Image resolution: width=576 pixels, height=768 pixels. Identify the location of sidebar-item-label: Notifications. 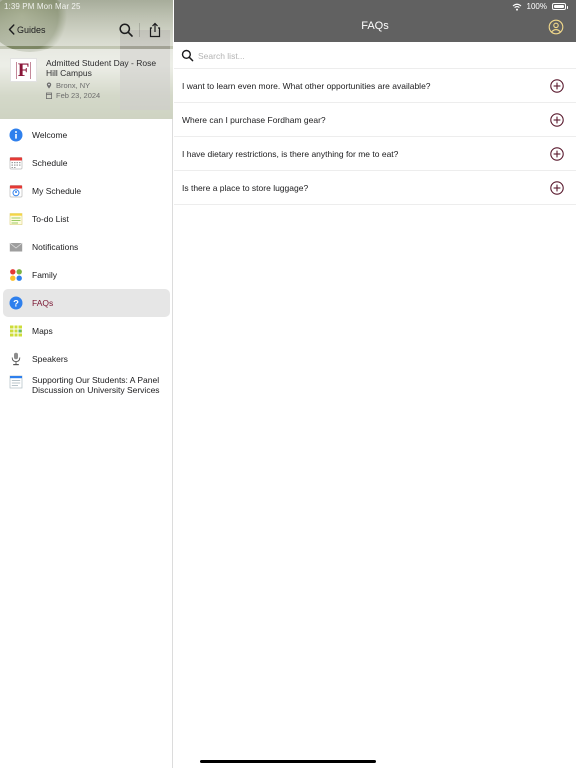
(55, 247).